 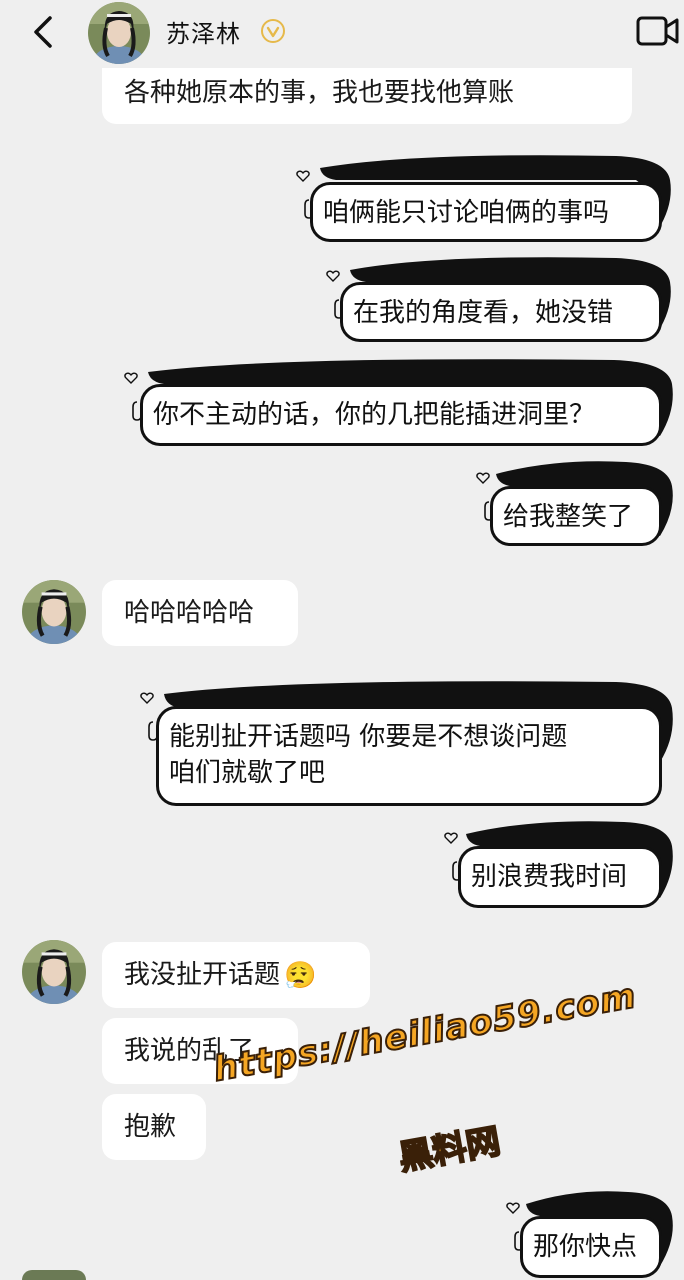 I want to click on message-text: 别浪费我时间, so click(x=549, y=877).